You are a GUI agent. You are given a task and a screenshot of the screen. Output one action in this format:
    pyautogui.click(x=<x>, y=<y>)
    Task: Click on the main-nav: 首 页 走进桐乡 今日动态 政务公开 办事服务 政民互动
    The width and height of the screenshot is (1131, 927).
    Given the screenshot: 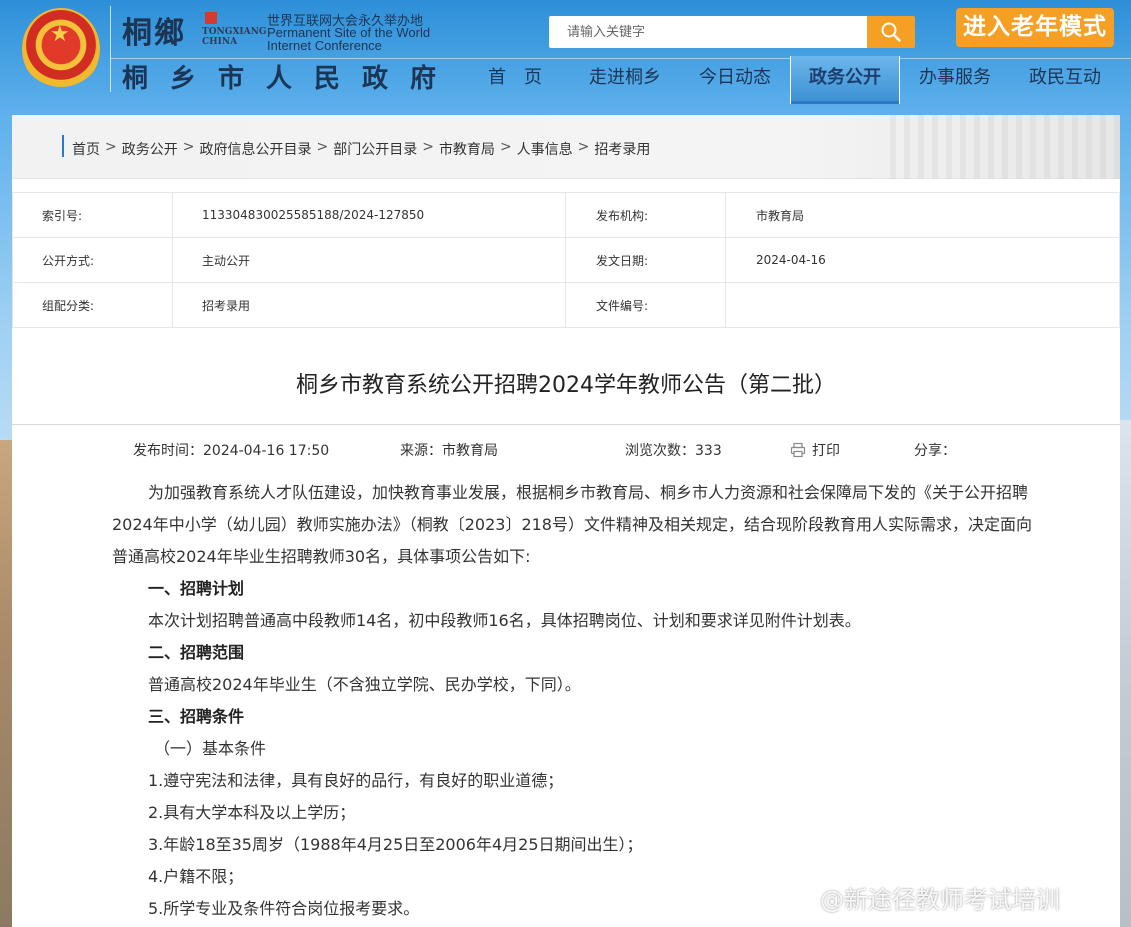 What is the action you would take?
    pyautogui.click(x=790, y=80)
    